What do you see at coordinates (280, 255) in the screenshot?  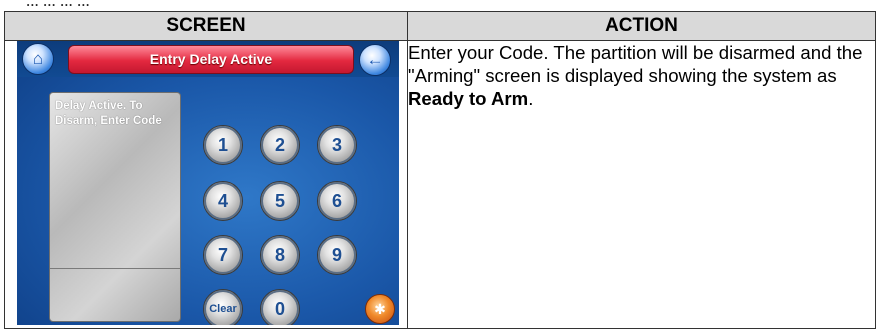 I see `key-8: 8` at bounding box center [280, 255].